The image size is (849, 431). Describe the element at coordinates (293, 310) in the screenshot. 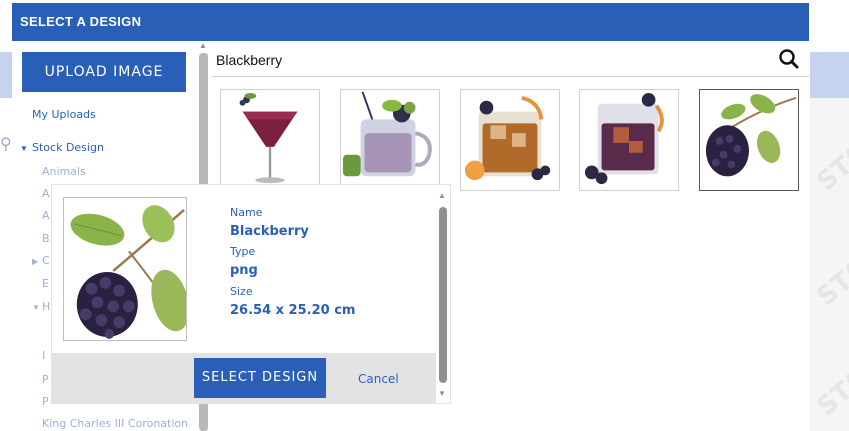

I see `size-value: 26.54 x 25.20 cm` at that location.